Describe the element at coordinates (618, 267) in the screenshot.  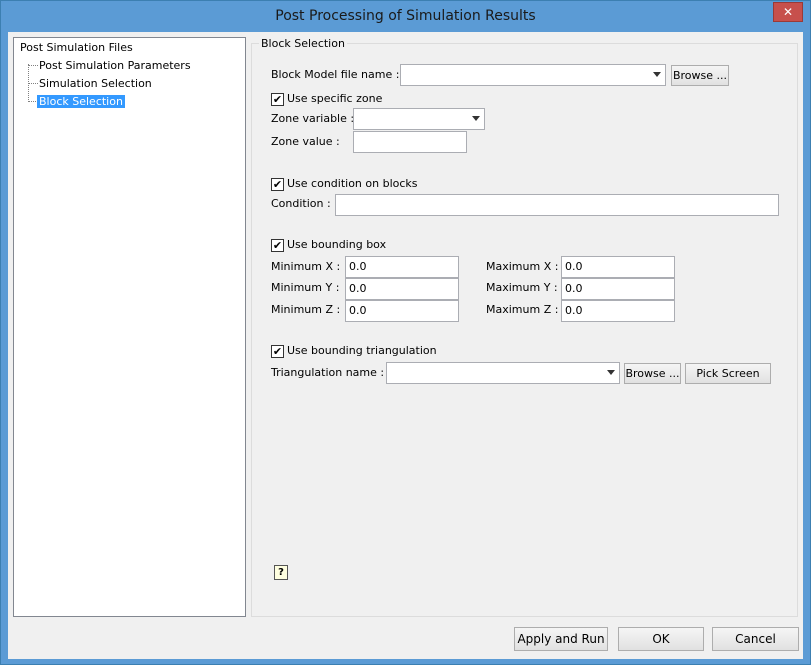
I see `maximum-x-input: 0.0` at that location.